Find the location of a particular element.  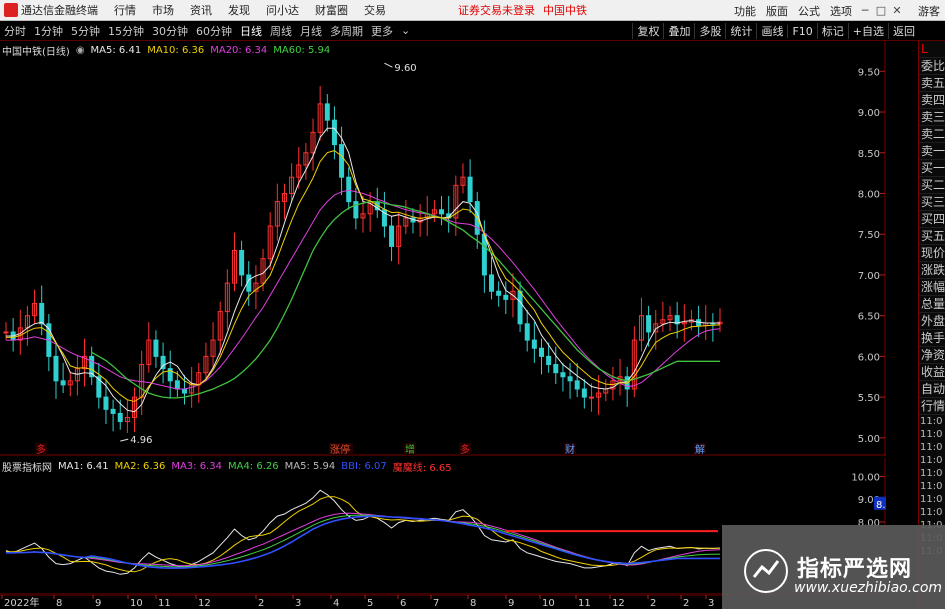

panel-row-6: 买一 is located at coordinates (932, 168).